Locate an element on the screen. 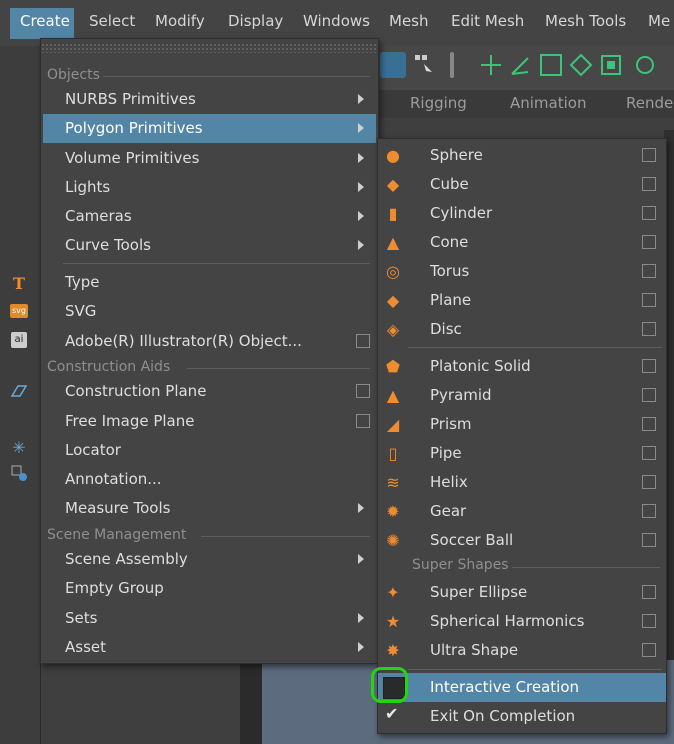 This screenshot has width=674, height=744. torus-icon: ◎ is located at coordinates (393, 271).